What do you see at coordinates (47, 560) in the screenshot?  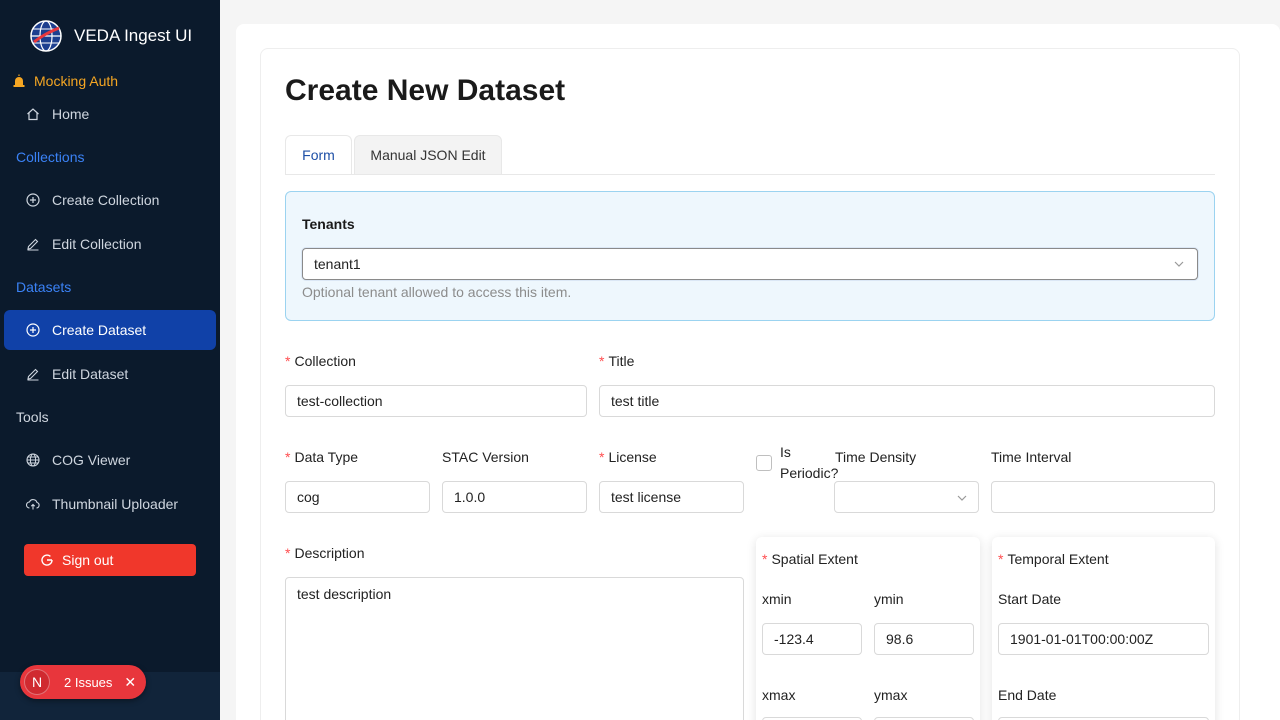 I see `google-icon` at bounding box center [47, 560].